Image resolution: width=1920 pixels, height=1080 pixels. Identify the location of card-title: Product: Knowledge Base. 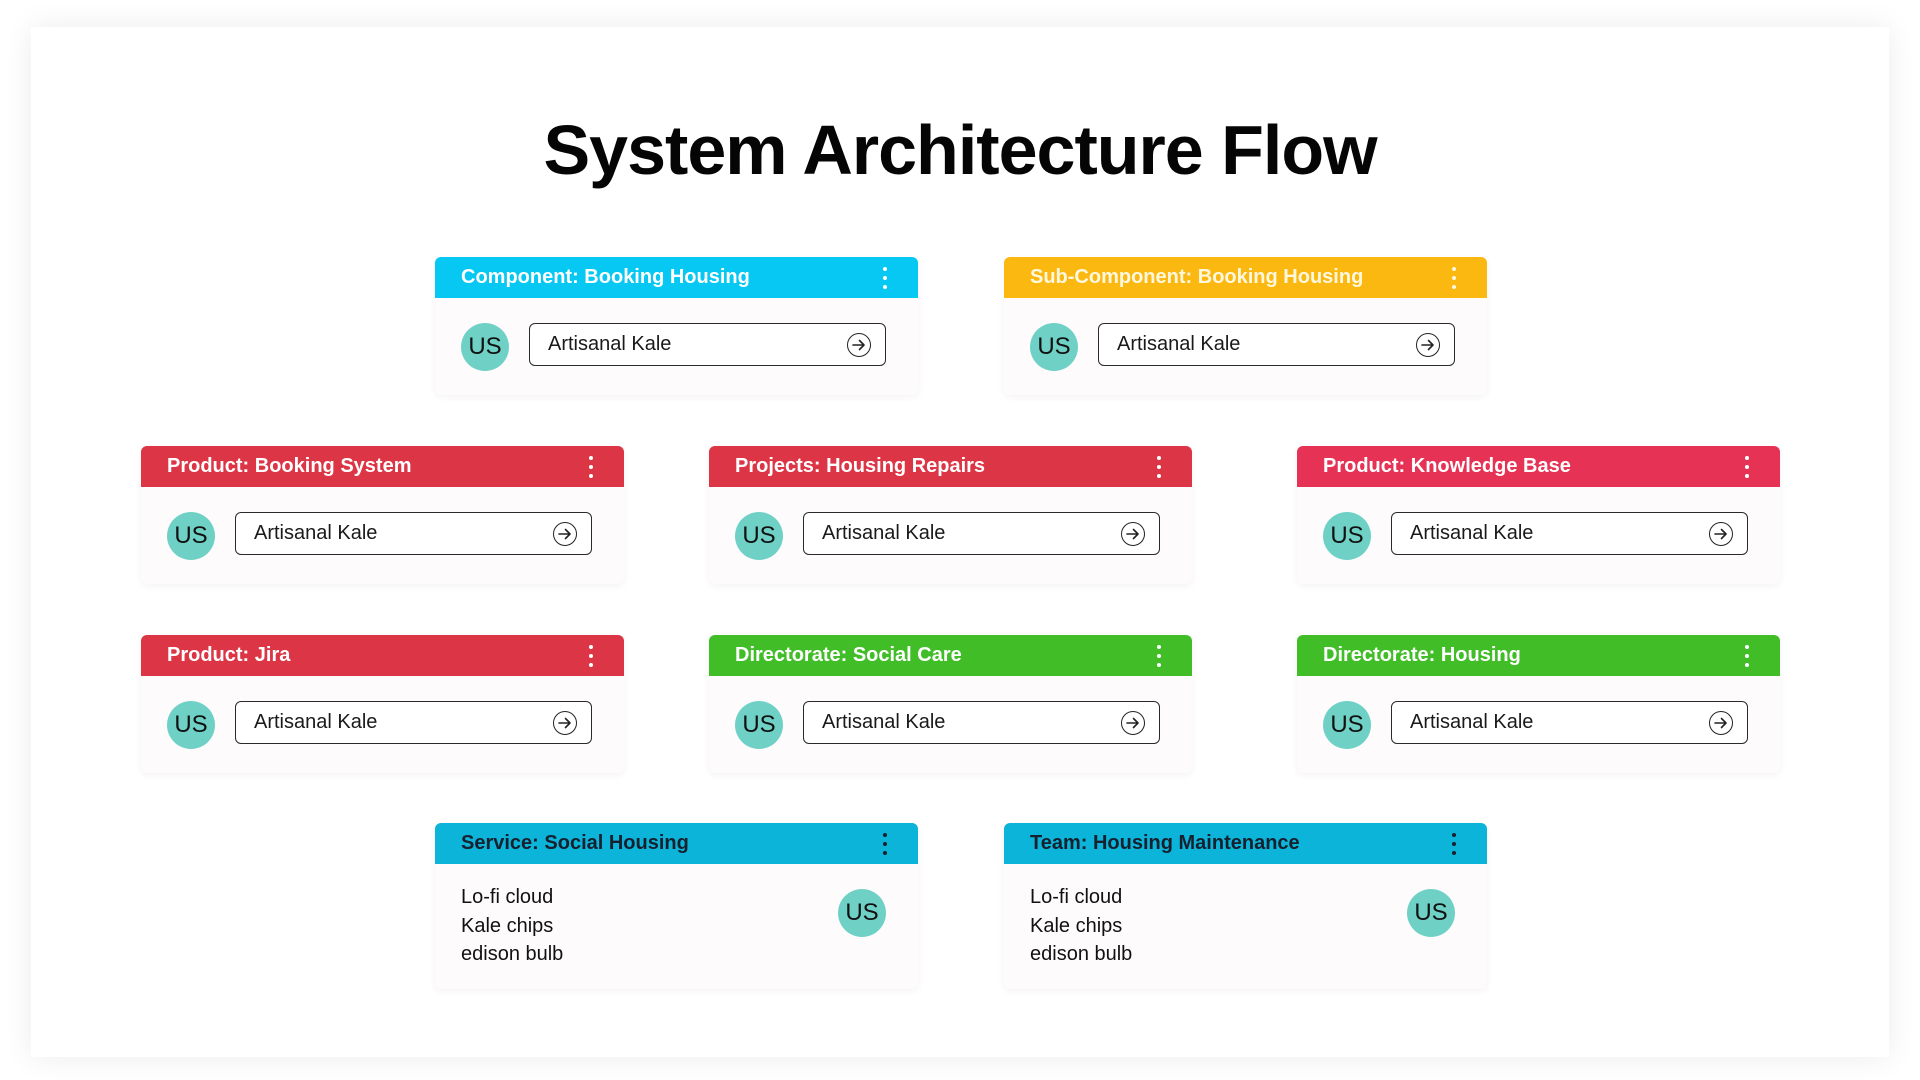
(1447, 466).